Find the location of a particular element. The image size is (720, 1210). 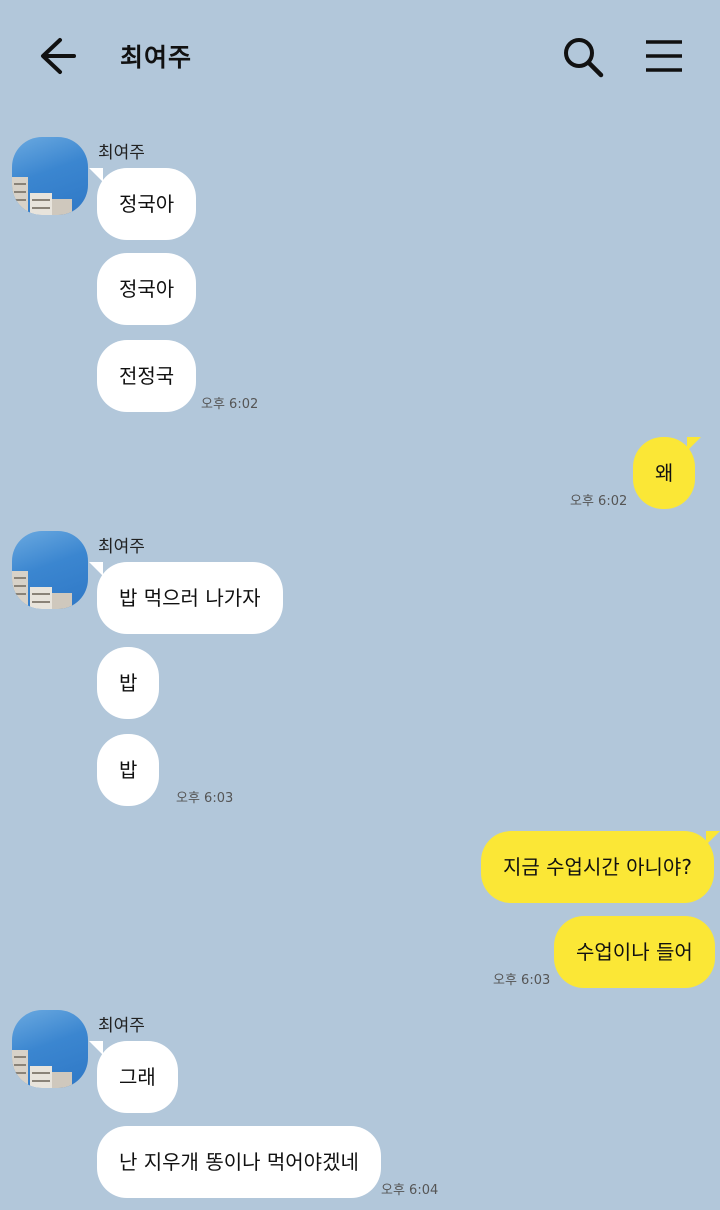

back-button is located at coordinates (58, 56).